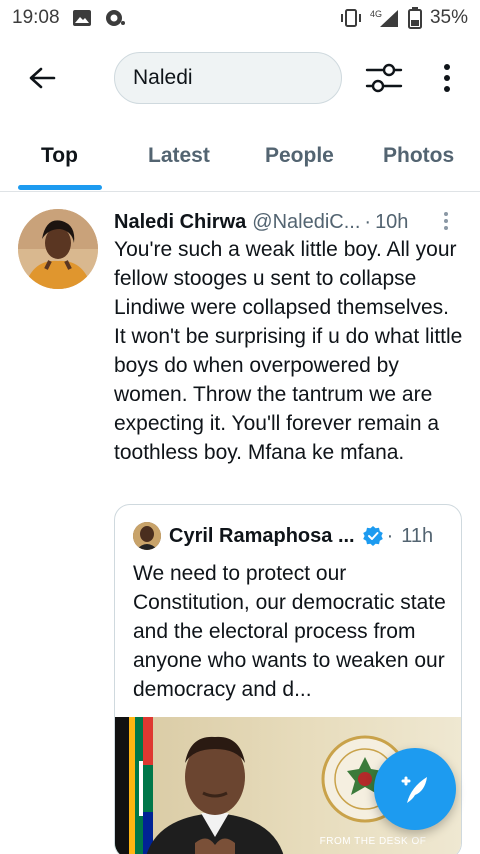  Describe the element at coordinates (372, 536) in the screenshot. I see `verified-badge-icon` at that location.